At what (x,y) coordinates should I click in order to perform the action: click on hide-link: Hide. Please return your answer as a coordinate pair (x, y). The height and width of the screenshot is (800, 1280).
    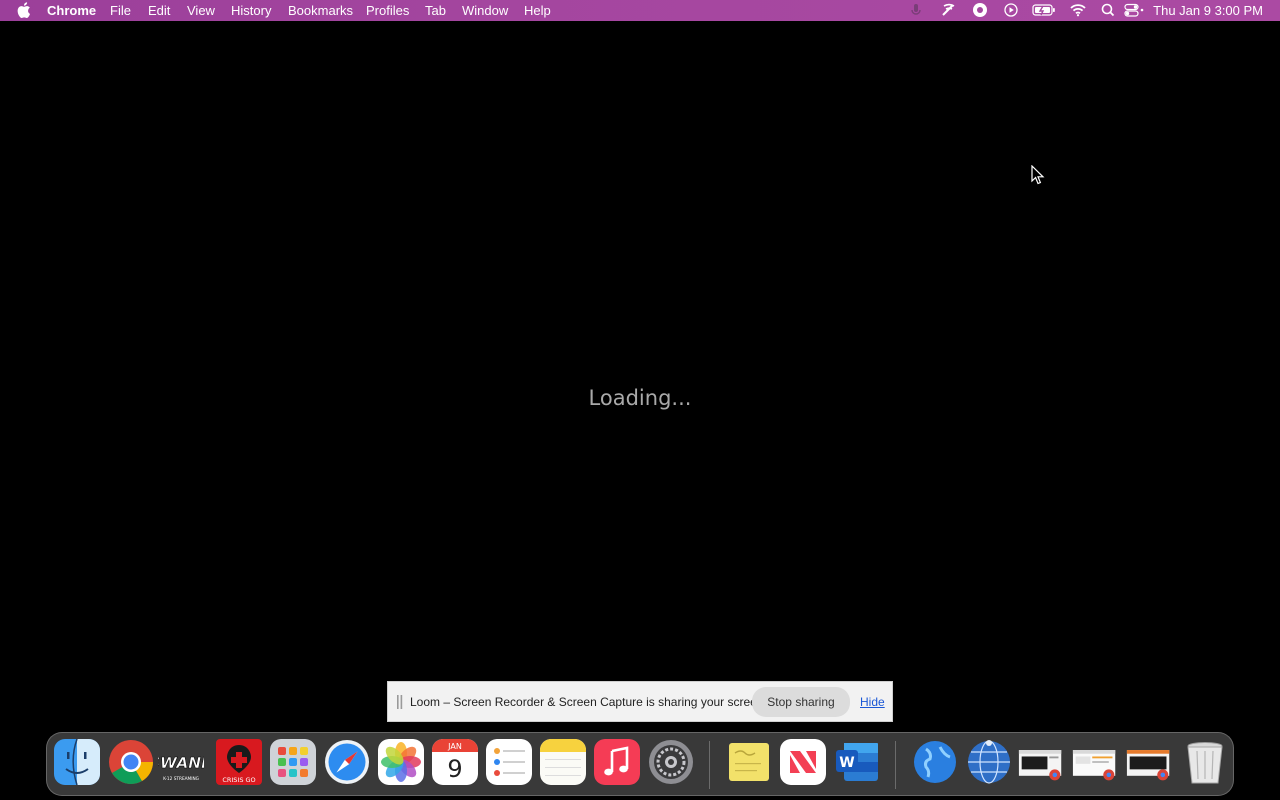
    Looking at the image, I should click on (872, 702).